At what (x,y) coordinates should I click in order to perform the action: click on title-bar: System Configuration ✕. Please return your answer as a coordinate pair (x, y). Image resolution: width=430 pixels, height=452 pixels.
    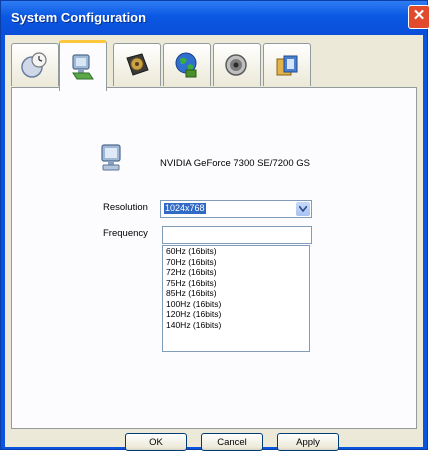
    Looking at the image, I should click on (215, 18).